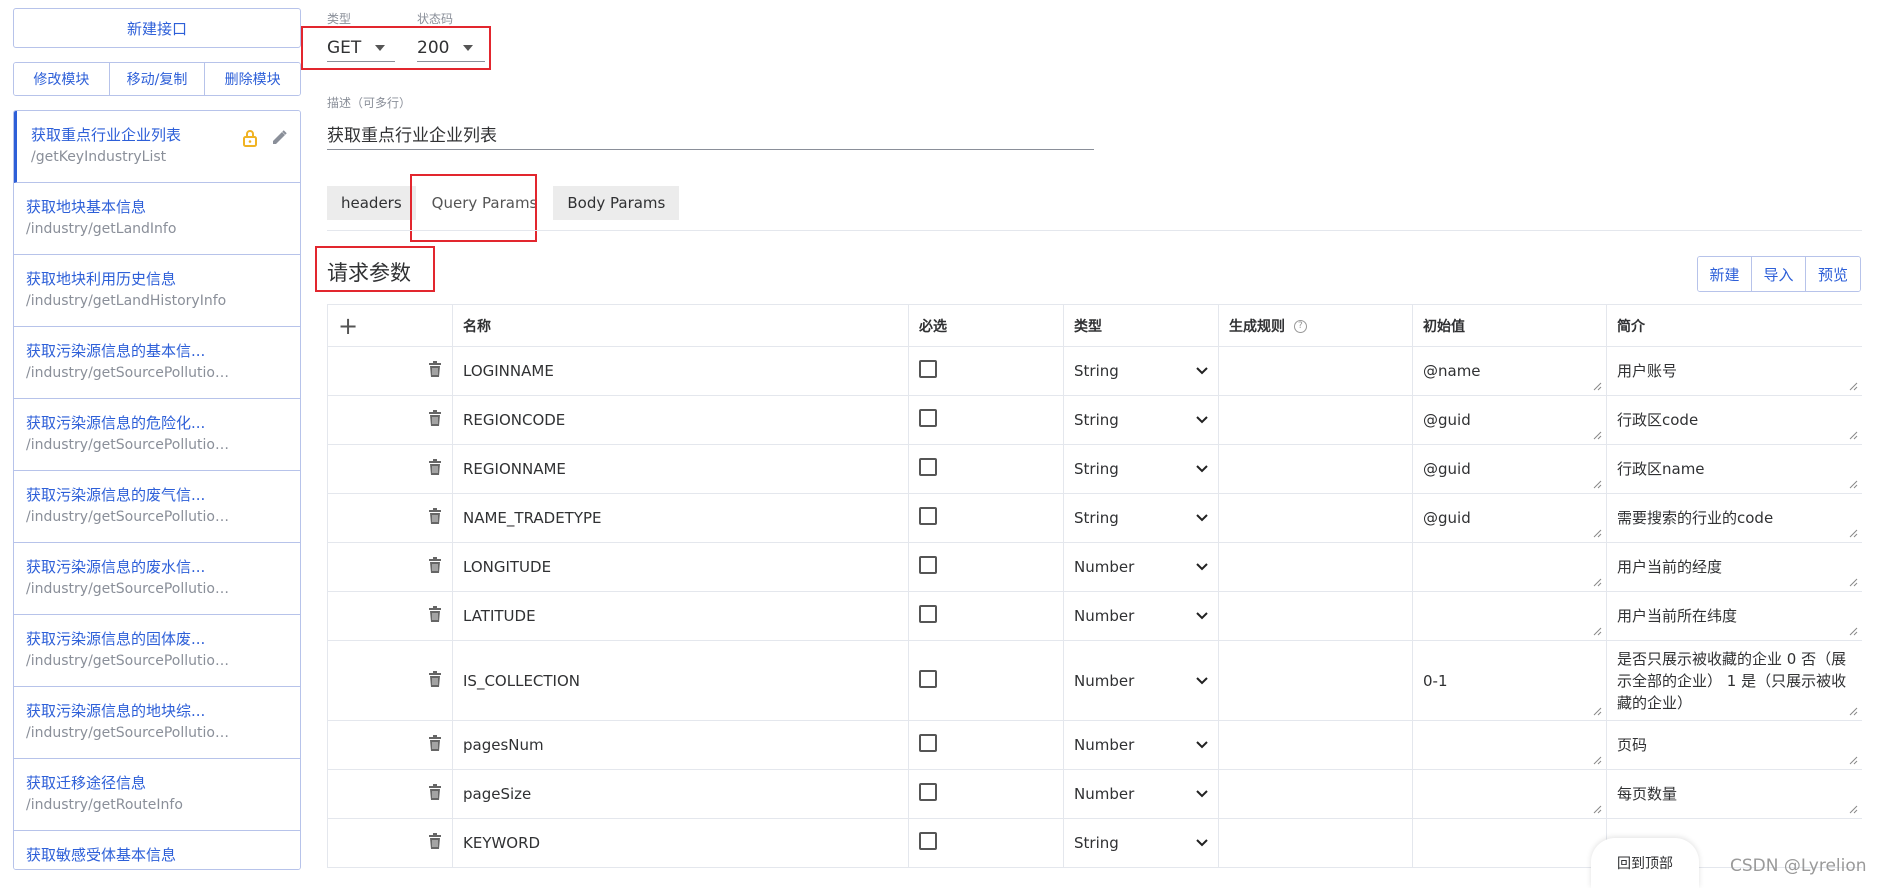 This screenshot has width=1890, height=888. I want to click on param-name-cell: REGIONCODE, so click(680, 420).